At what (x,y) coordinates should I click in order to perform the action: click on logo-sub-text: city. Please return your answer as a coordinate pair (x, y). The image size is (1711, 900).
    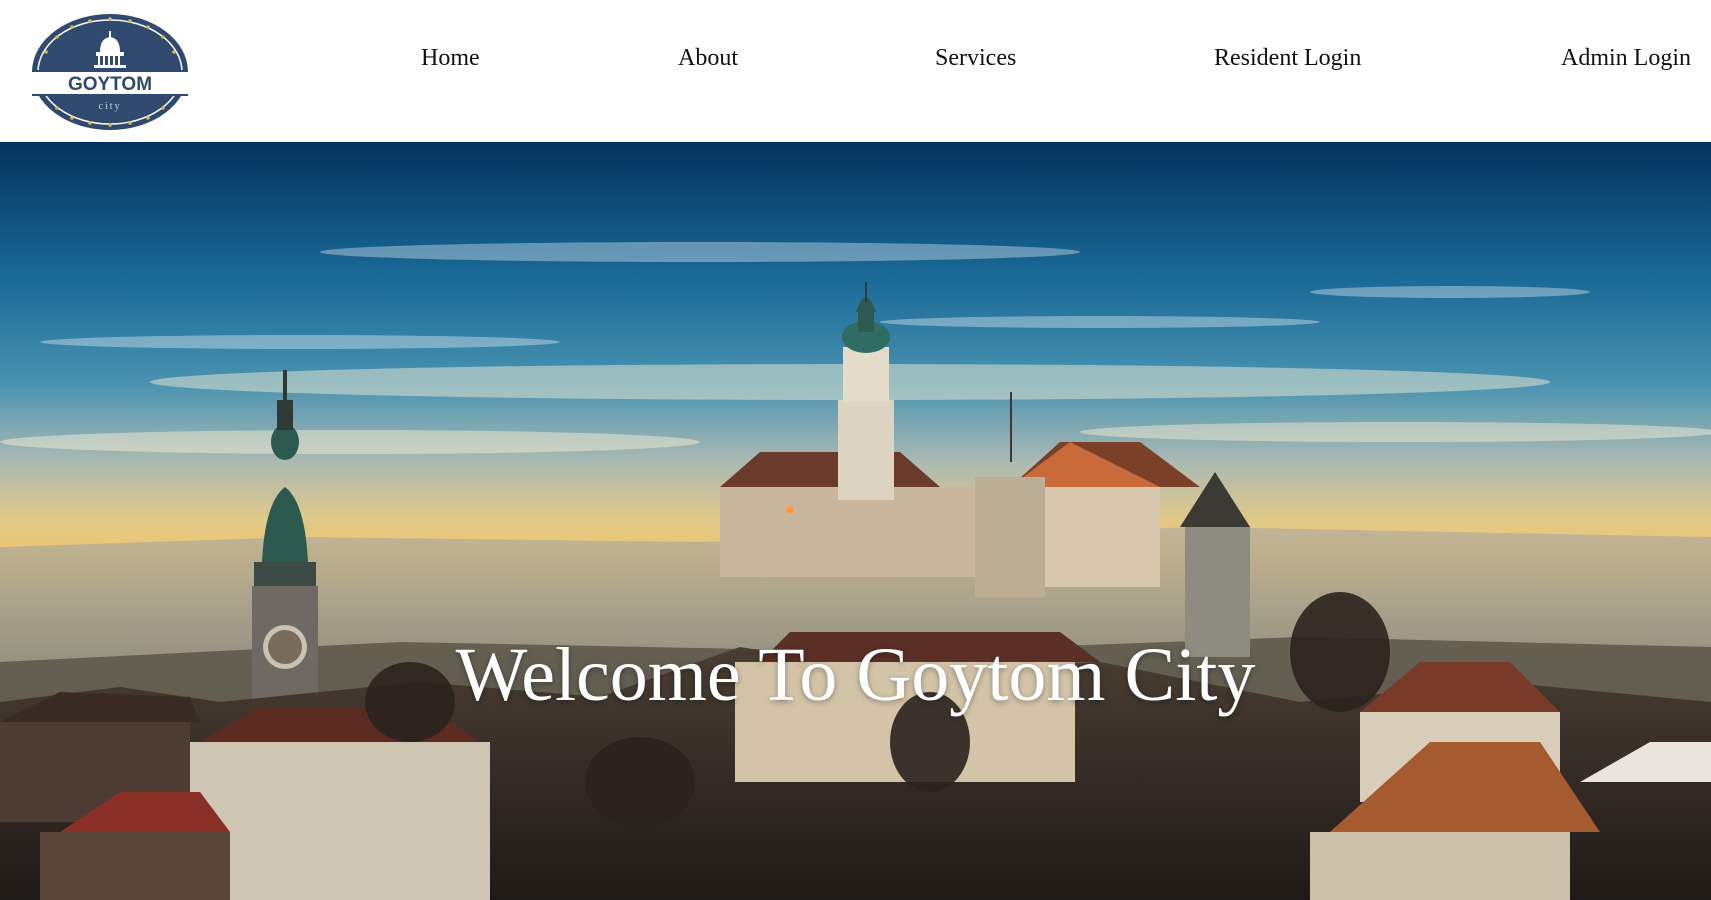
    Looking at the image, I should click on (110, 106).